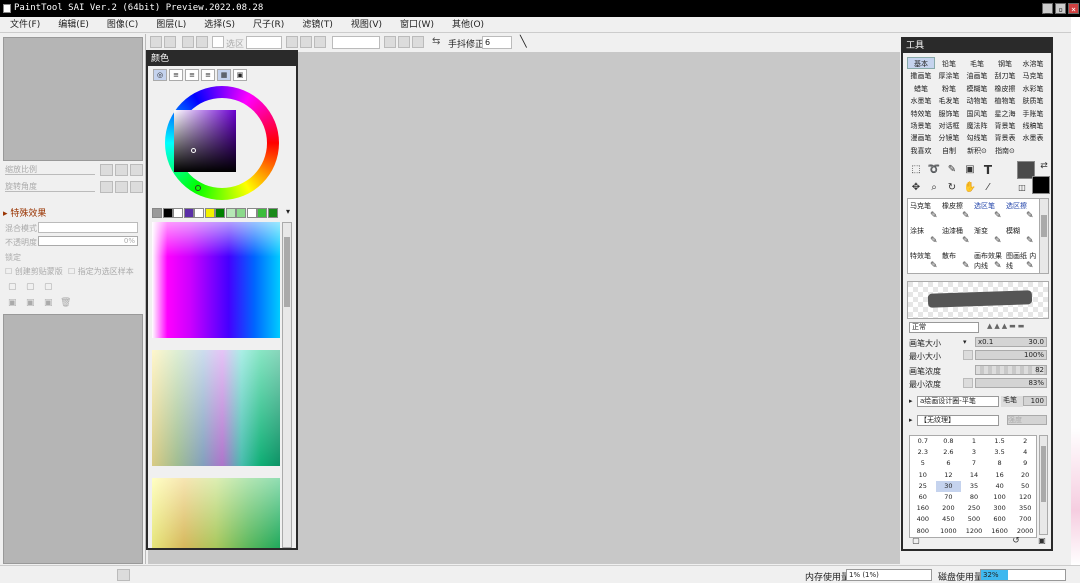 The image size is (1080, 583). I want to click on move-icon: ✥, so click(916, 188).